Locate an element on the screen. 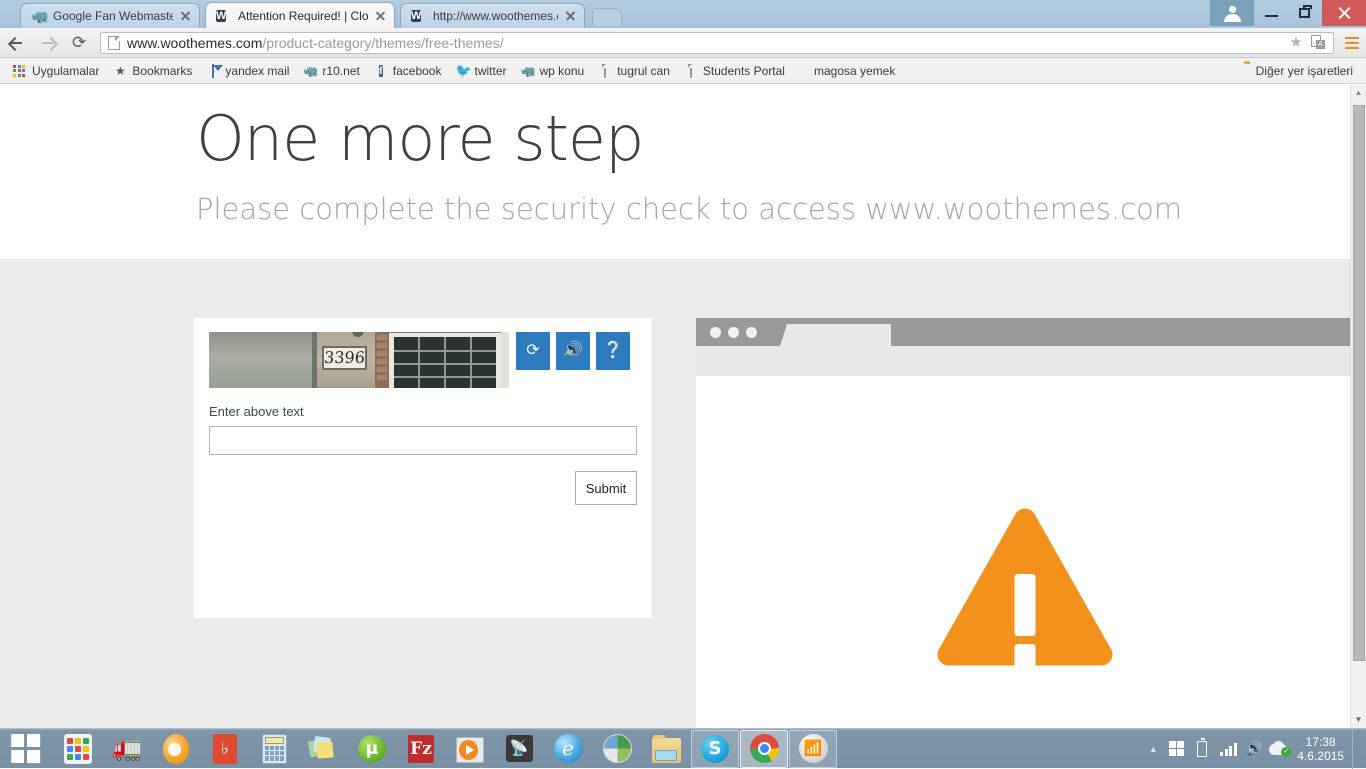 The height and width of the screenshot is (769, 1366). scrollbar-thumb is located at coordinates (1359, 383).